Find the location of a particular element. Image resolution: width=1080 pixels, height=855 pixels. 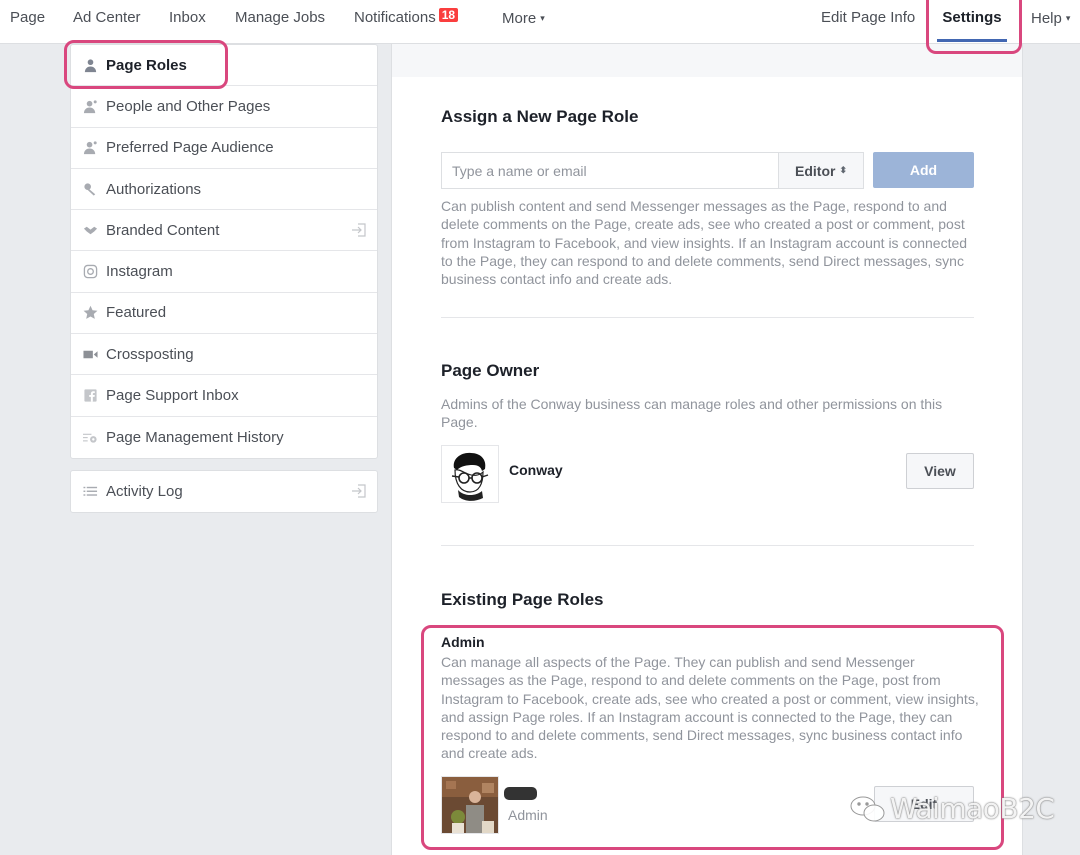

role-select: Editor ⬍ is located at coordinates (821, 170).